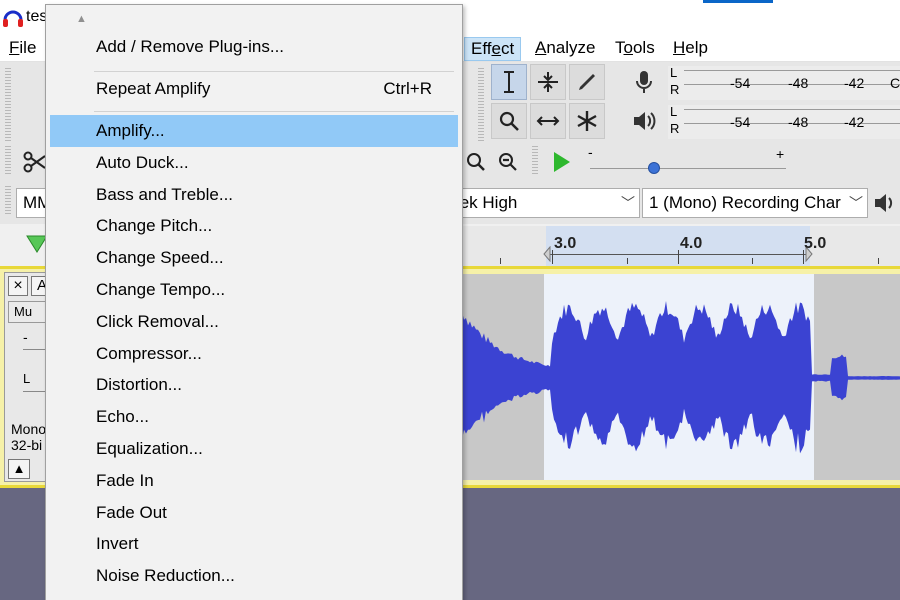 This screenshot has height=600, width=900. I want to click on playback-meter-button, so click(644, 121).